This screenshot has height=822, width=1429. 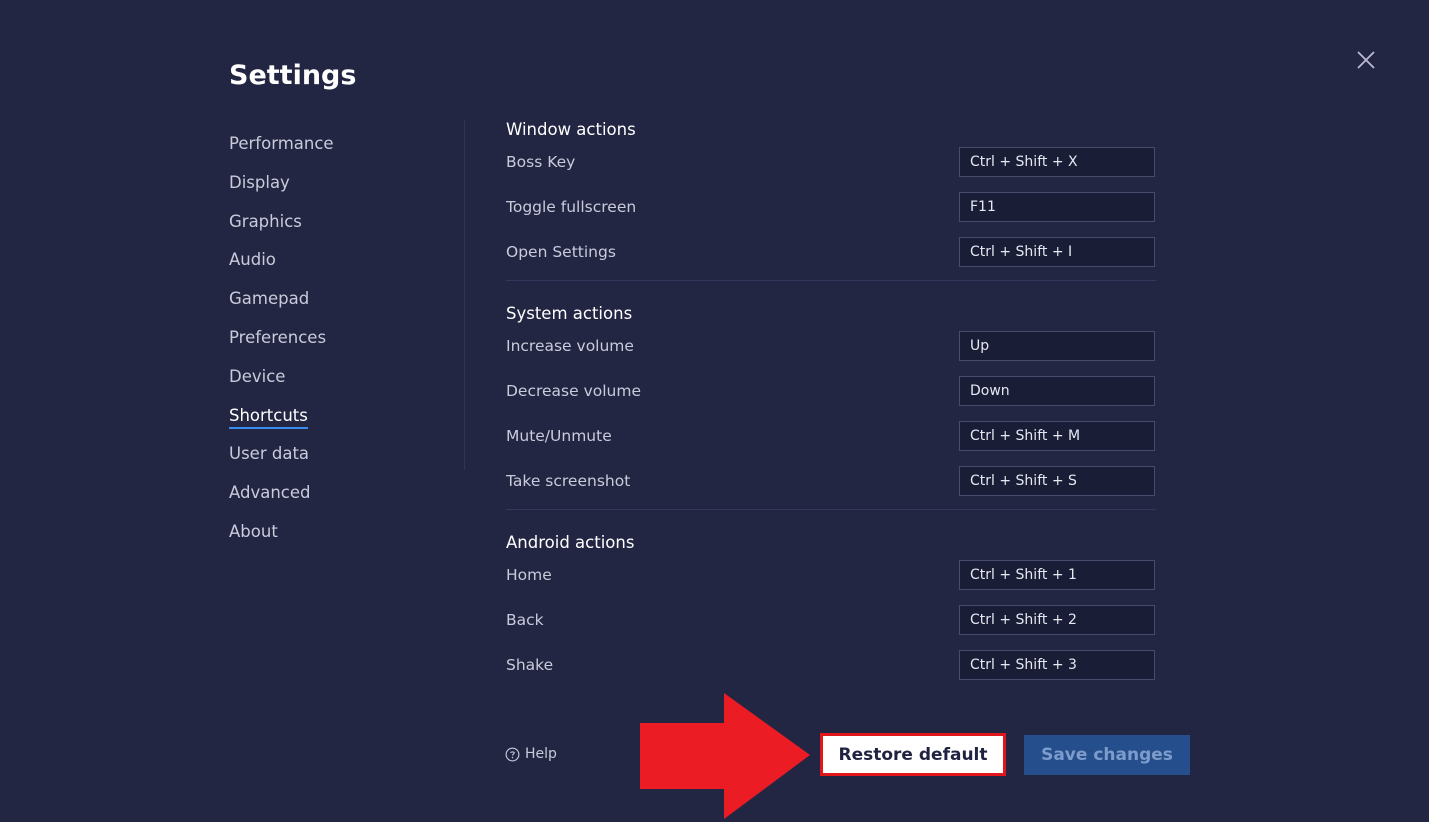 What do you see at coordinates (831, 398) in the screenshot?
I see `shortcut-row-decrease-volume: Decrease volume Down` at bounding box center [831, 398].